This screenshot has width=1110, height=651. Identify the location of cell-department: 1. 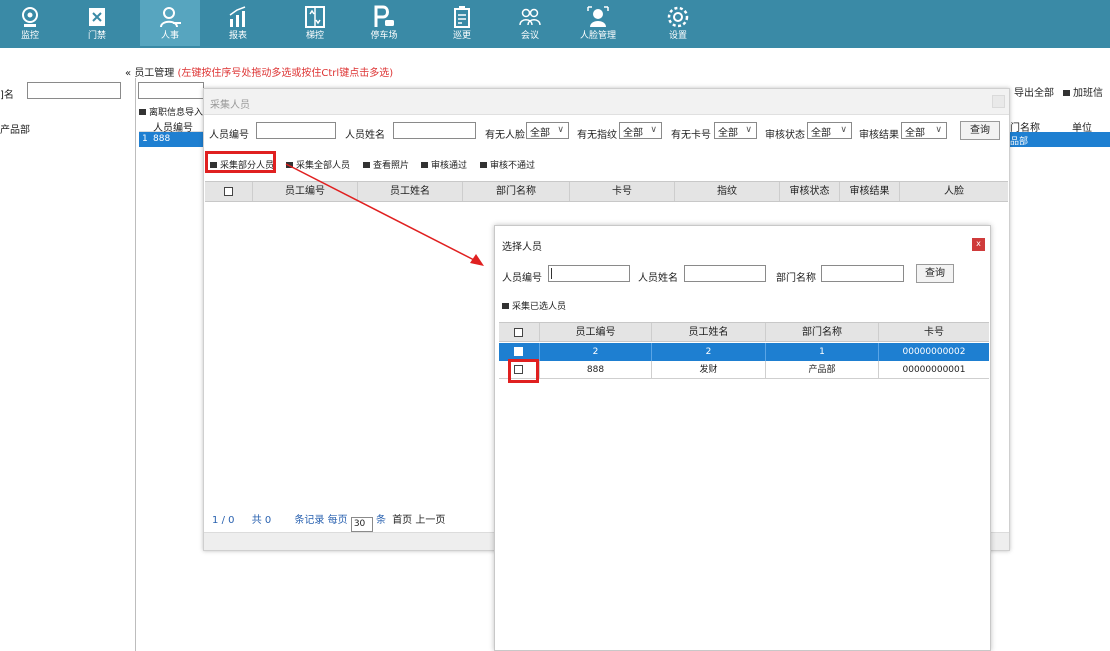
(822, 352).